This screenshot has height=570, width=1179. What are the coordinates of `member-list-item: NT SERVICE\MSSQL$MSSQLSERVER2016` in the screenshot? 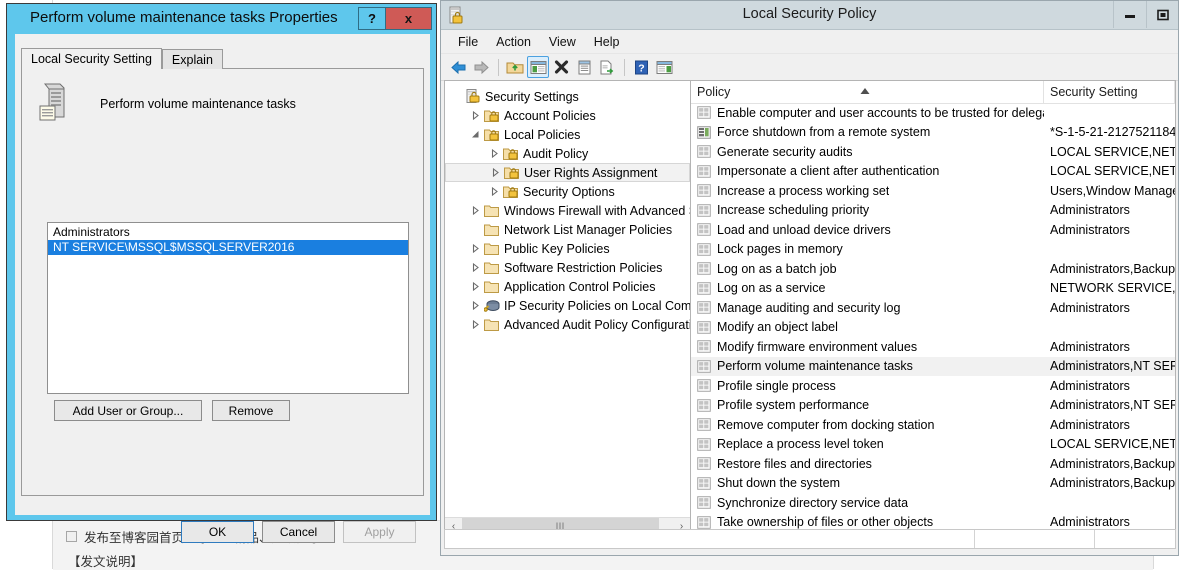 It's located at (228, 247).